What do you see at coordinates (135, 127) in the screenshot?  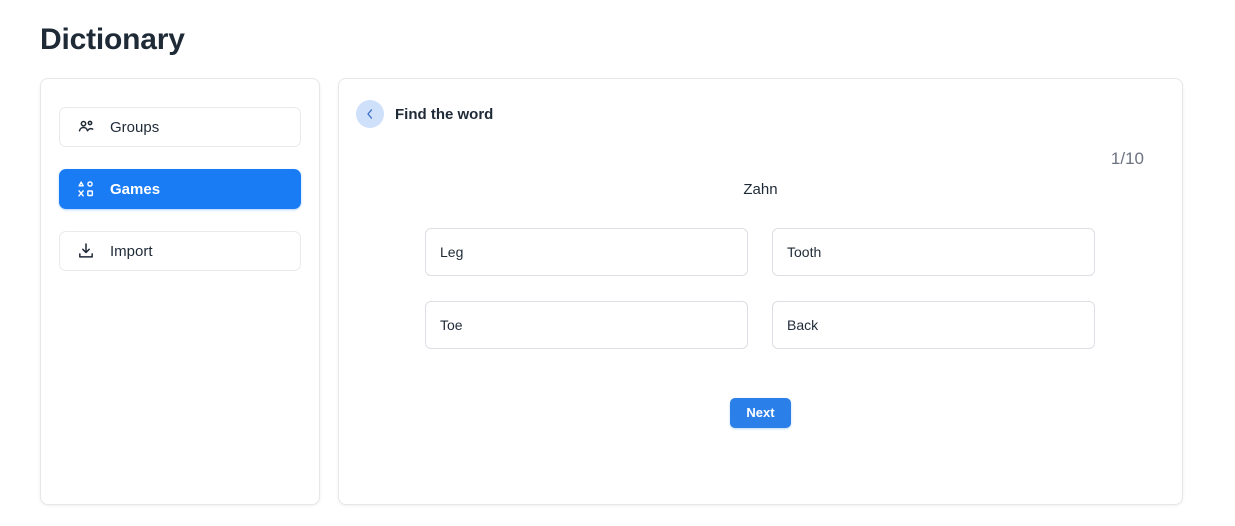 I see `sidebar-item-label: Groups` at bounding box center [135, 127].